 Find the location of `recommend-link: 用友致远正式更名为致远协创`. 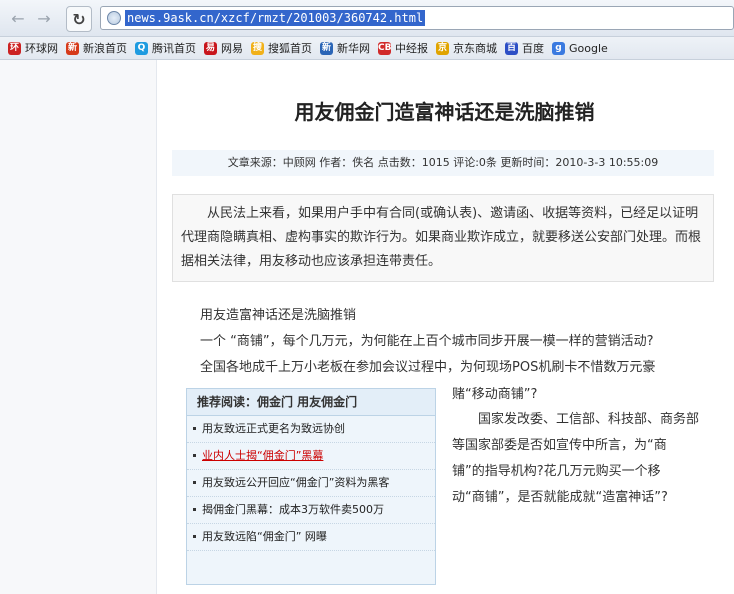

recommend-link: 用友致远正式更名为致远协创 is located at coordinates (311, 429).